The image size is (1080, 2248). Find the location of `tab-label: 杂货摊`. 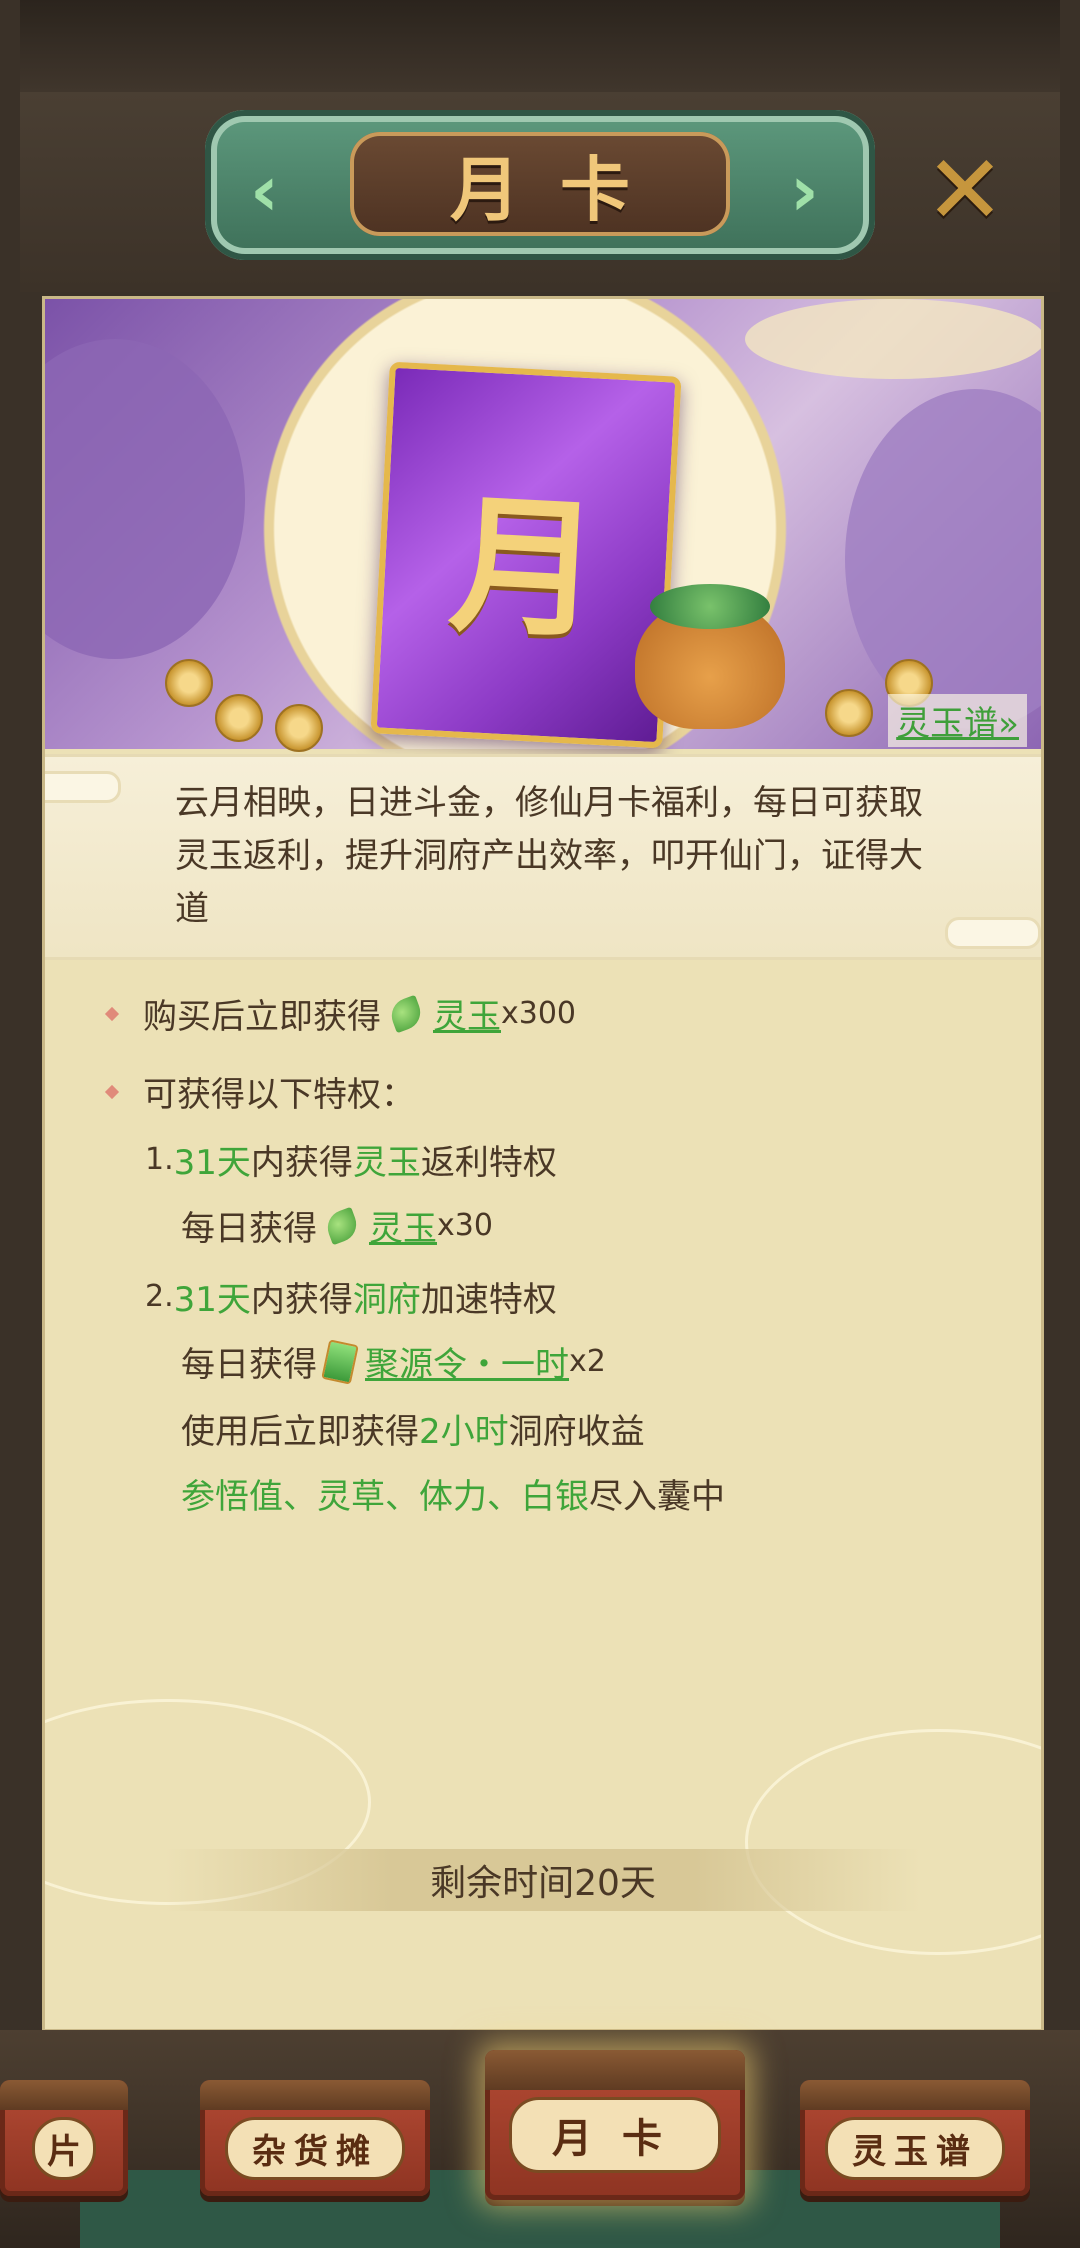

tab-label: 杂货摊 is located at coordinates (315, 2148).